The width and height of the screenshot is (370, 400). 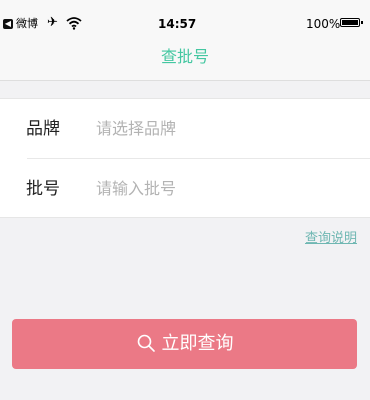 I want to click on battery-percentage: 100%, so click(x=323, y=24).